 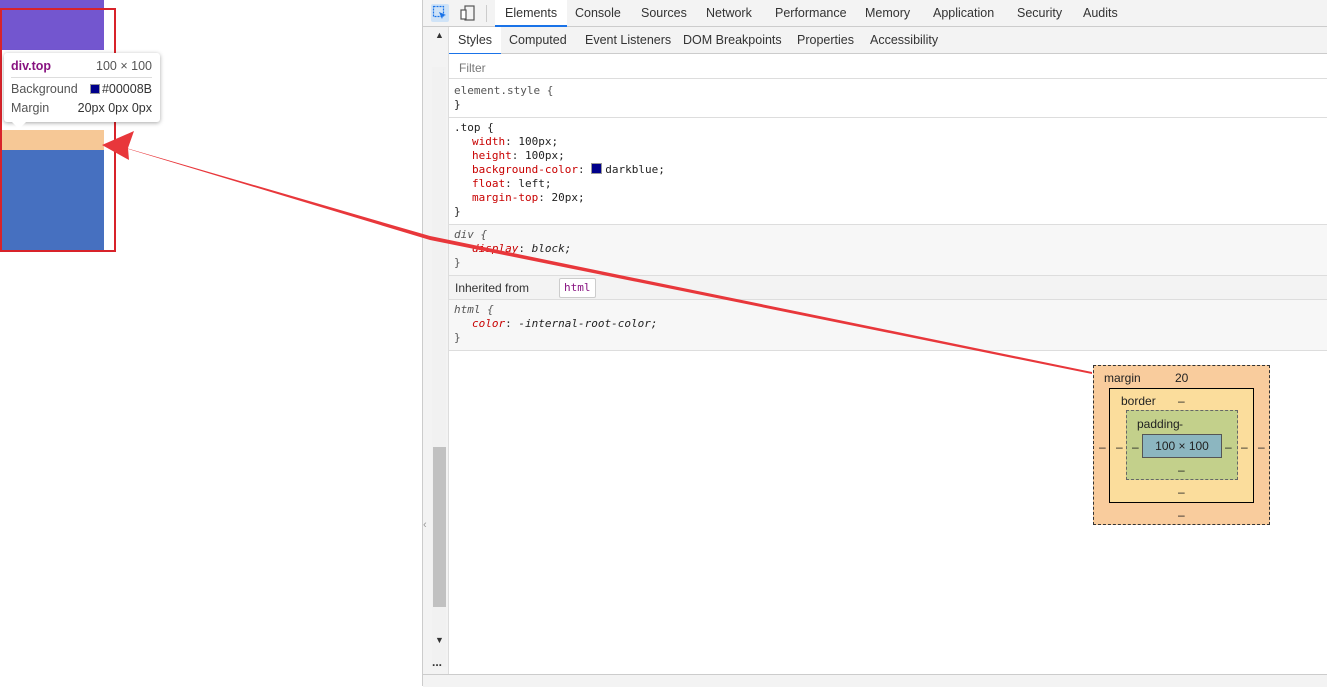 I want to click on tab-audits: Audits, so click(x=1100, y=13).